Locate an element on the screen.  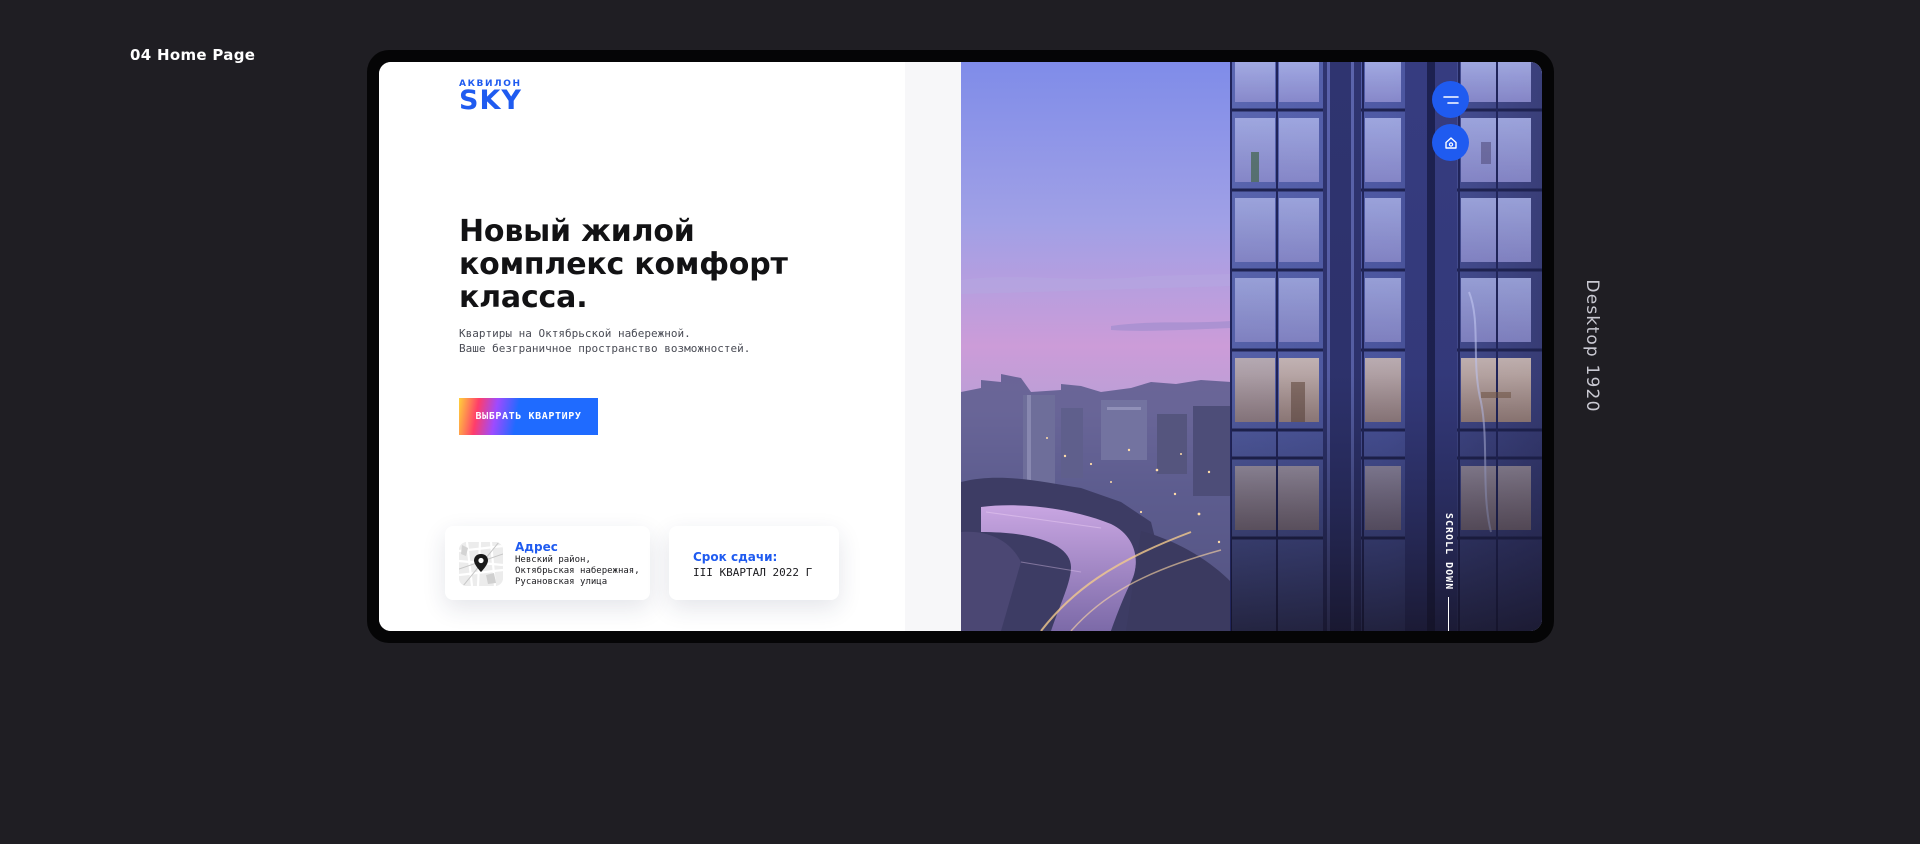
scroll-indicator-line is located at coordinates (1448, 614).